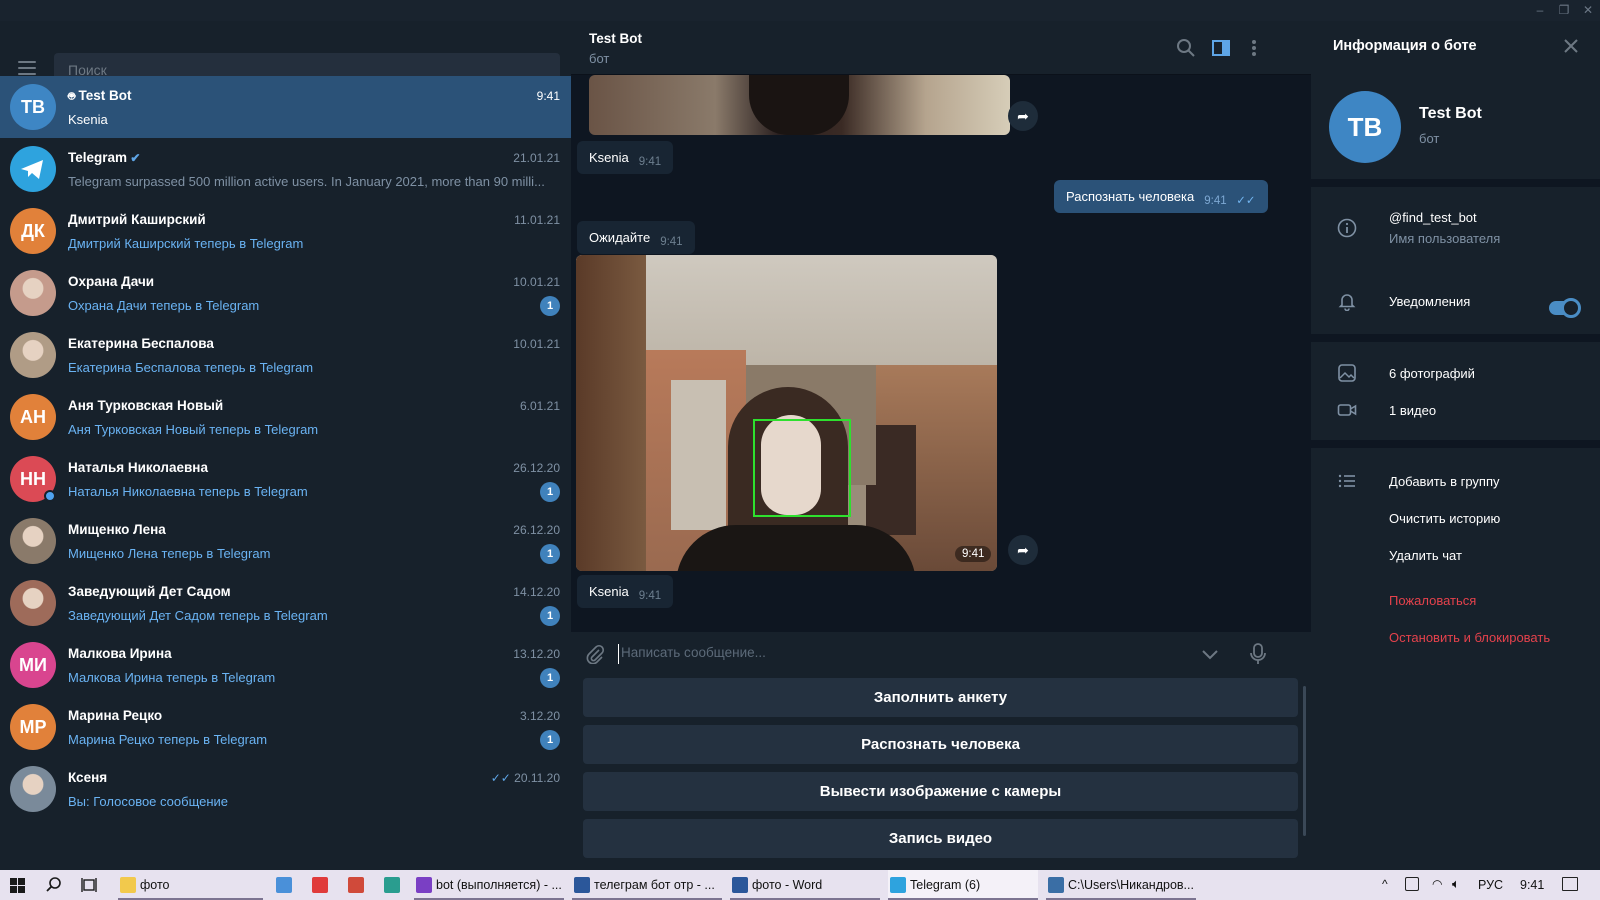  What do you see at coordinates (1588, 10) in the screenshot?
I see `close-window-button: ✕` at bounding box center [1588, 10].